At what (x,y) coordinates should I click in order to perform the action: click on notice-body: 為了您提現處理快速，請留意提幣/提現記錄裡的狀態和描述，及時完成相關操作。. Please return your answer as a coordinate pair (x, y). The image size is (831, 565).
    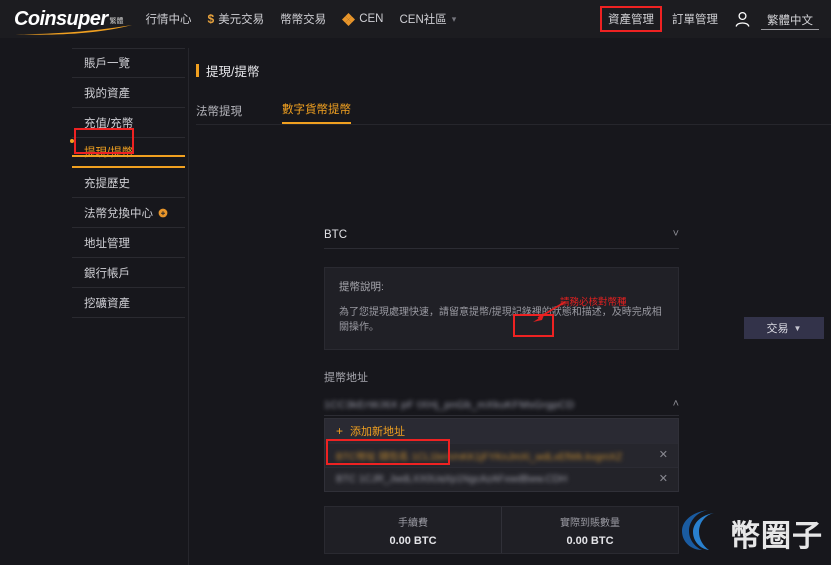
    Looking at the image, I should click on (500, 320).